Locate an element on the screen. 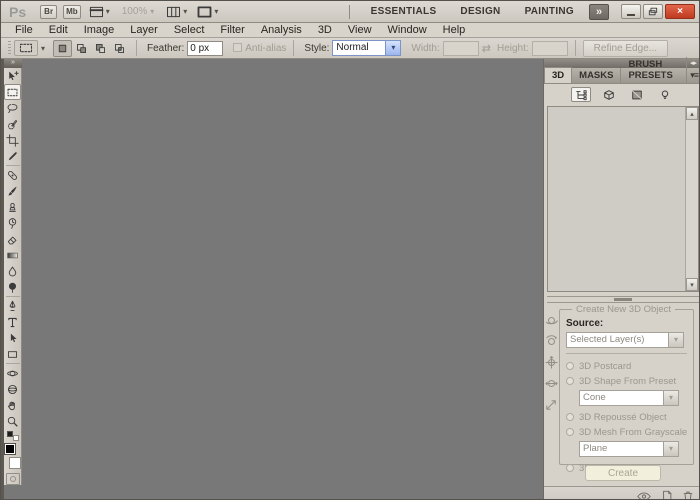 This screenshot has height=500, width=700. launch-mini-bridge-button: Mb is located at coordinates (72, 11).